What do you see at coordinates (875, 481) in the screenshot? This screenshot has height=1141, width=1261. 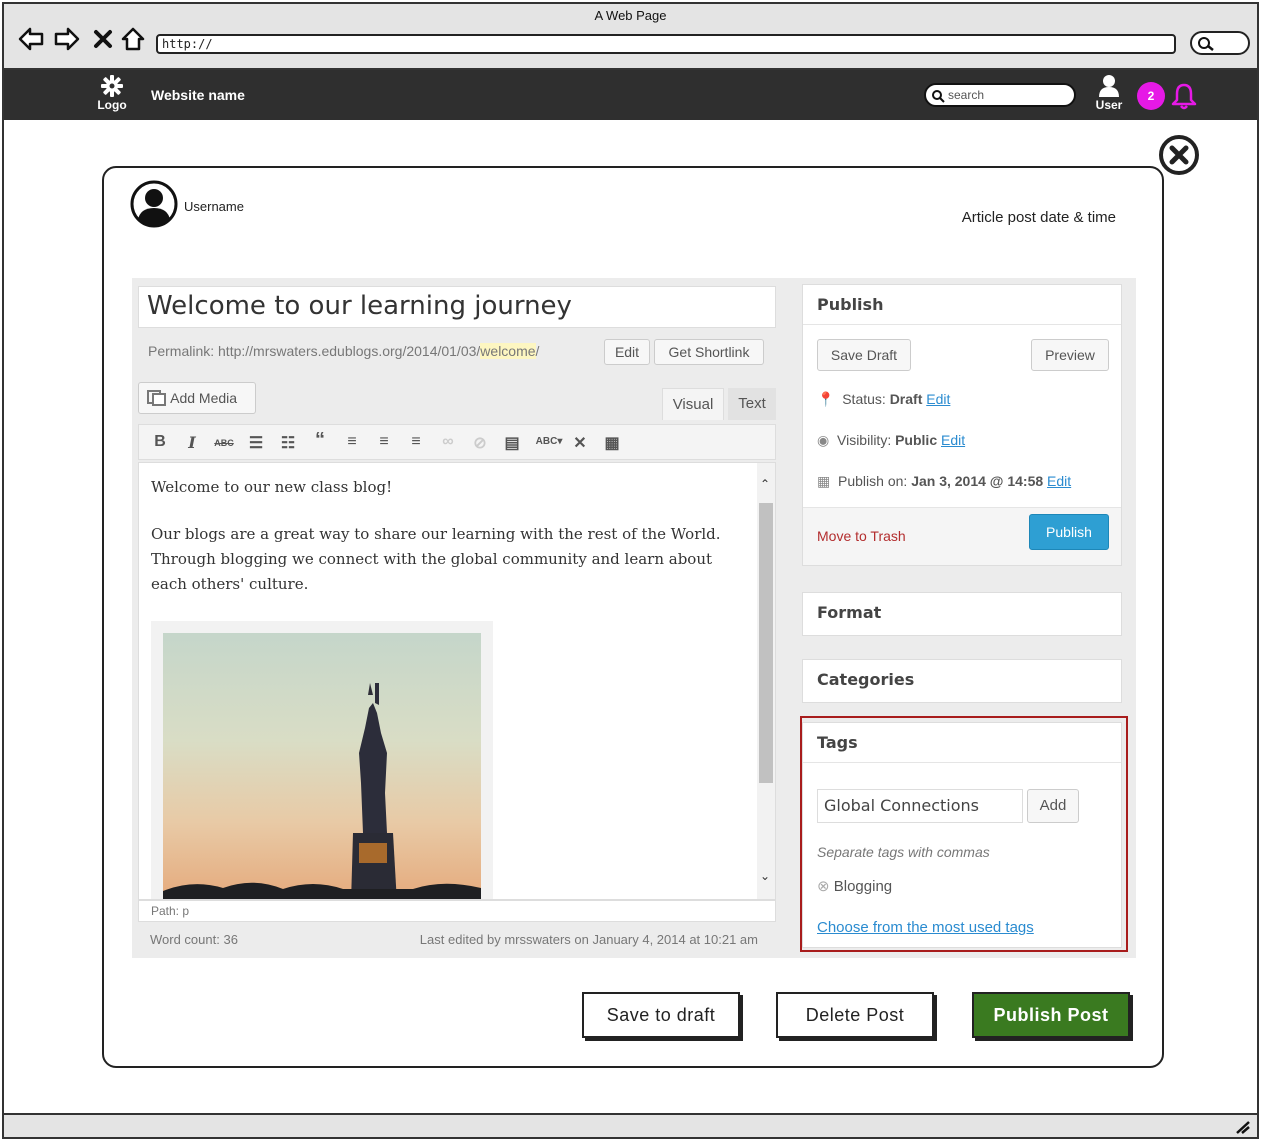 I see `publish-on-label: Publish on:` at bounding box center [875, 481].